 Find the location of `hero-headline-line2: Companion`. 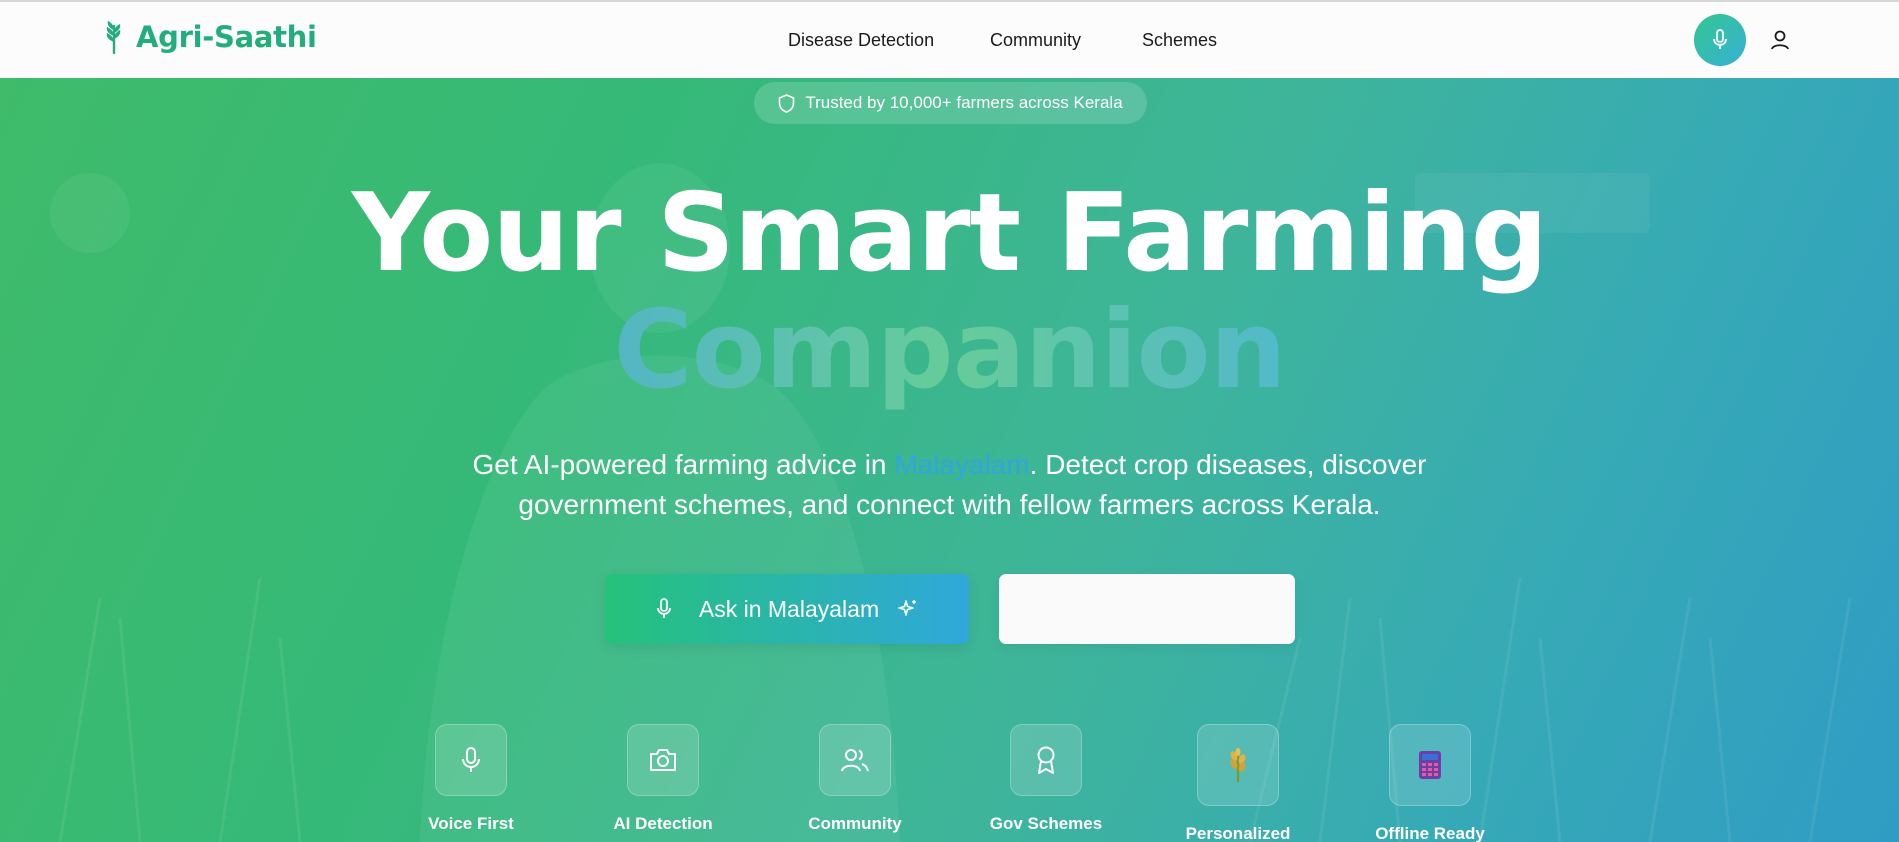

hero-headline-line2: Companion is located at coordinates (949, 351).